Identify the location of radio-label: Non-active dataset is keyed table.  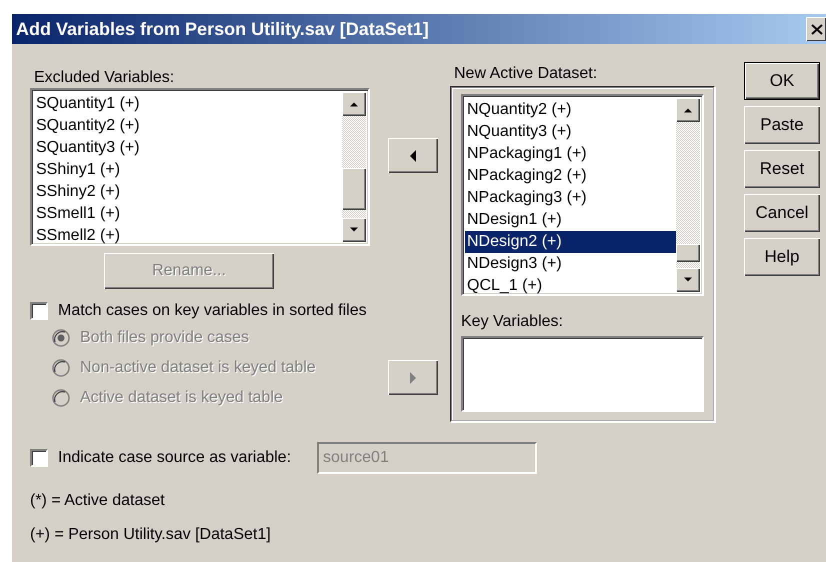
(198, 368).